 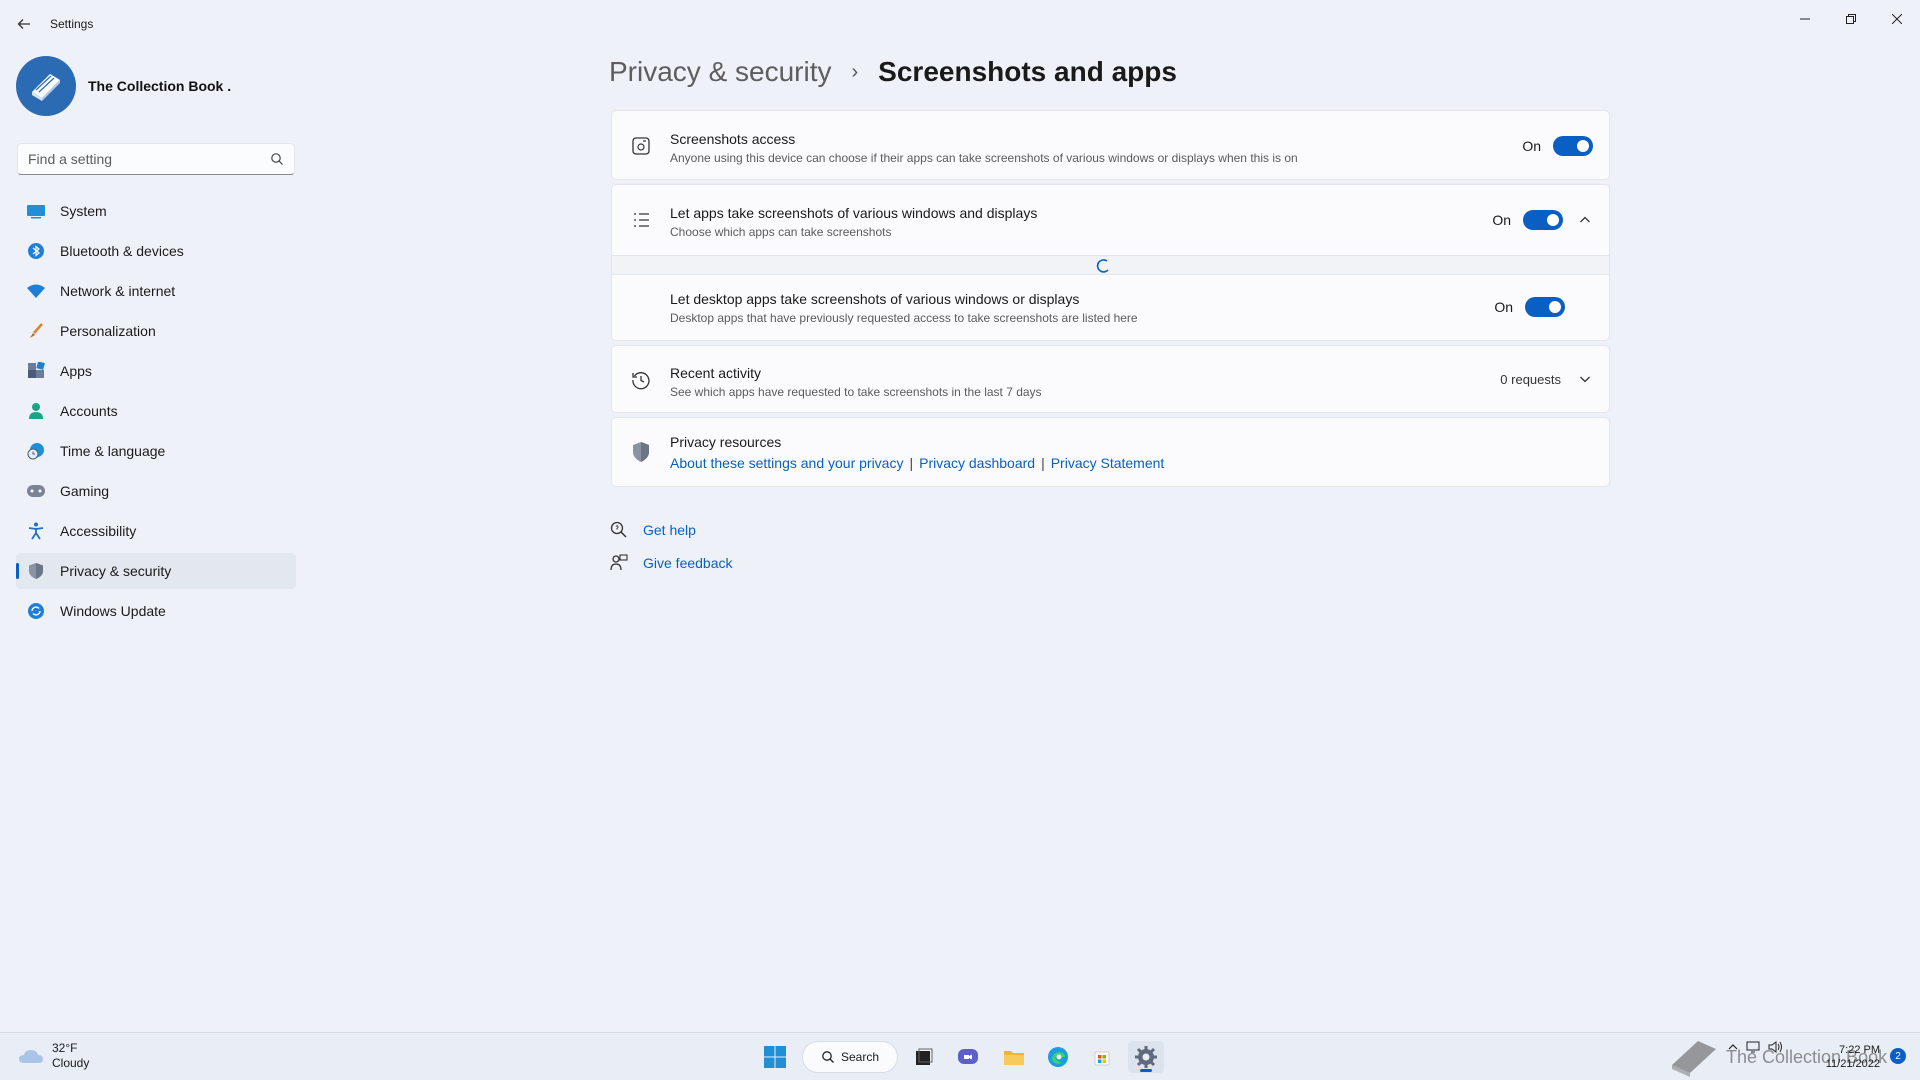 I want to click on get-help-row: Get help, so click(x=652, y=530).